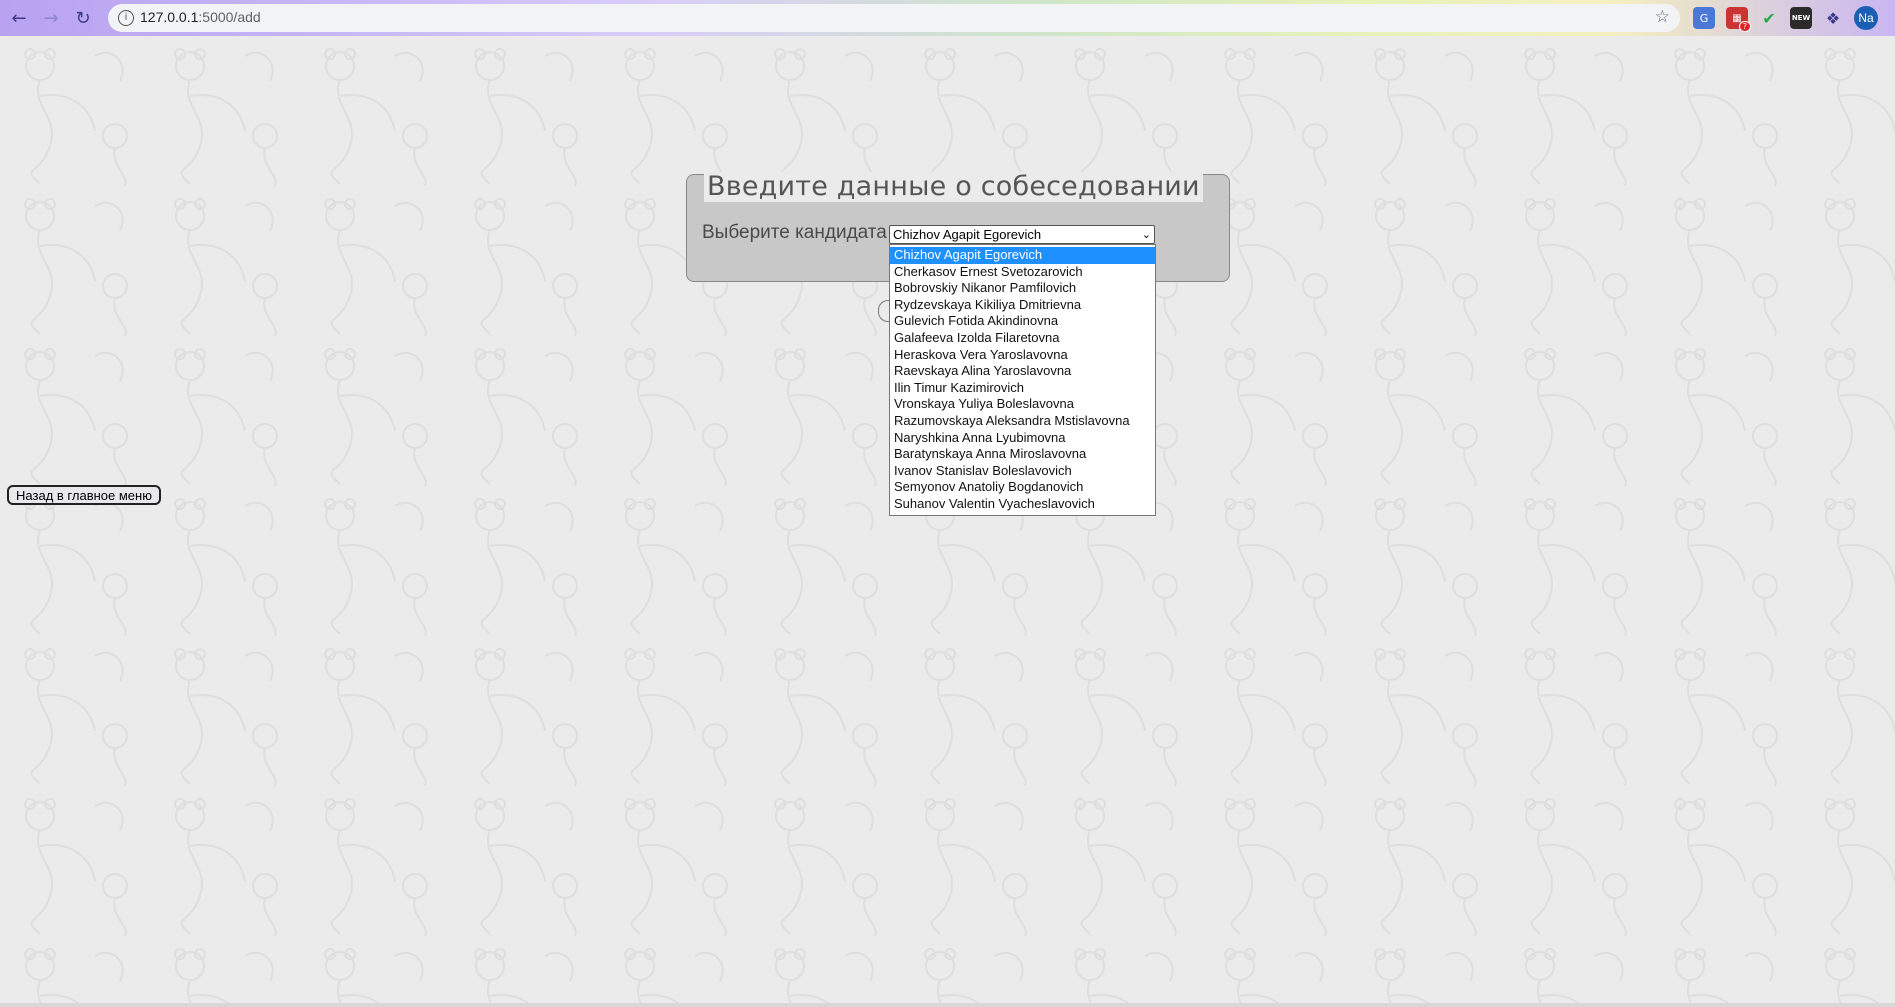 The height and width of the screenshot is (1007, 1895). Describe the element at coordinates (1022, 321) in the screenshot. I see `candidate-option: Gulevich Fotida Akindinovna` at that location.